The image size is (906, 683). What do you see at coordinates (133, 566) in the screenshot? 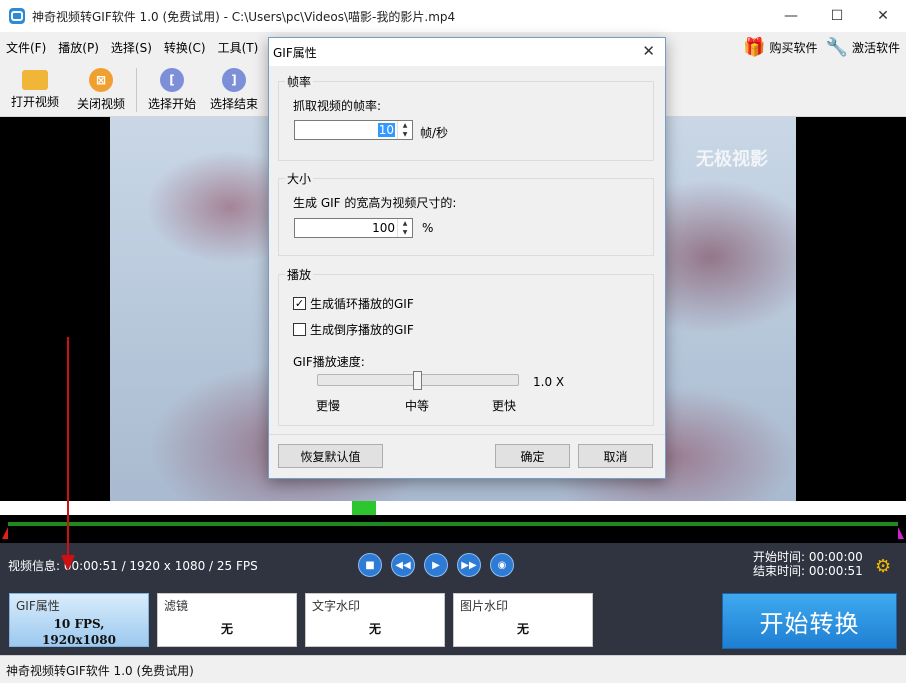
I see `video-info: 视频信息: 00:00:51 / 1920 x 1080 / 25 FPS` at bounding box center [133, 566].